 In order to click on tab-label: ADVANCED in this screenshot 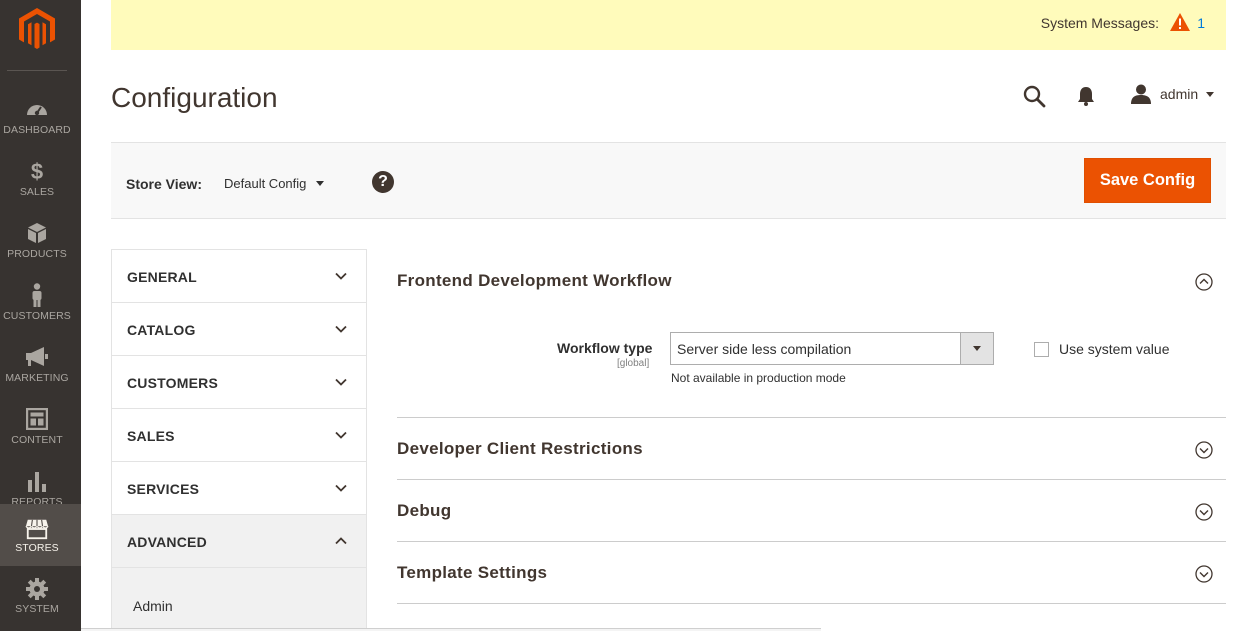, I will do `click(167, 542)`.